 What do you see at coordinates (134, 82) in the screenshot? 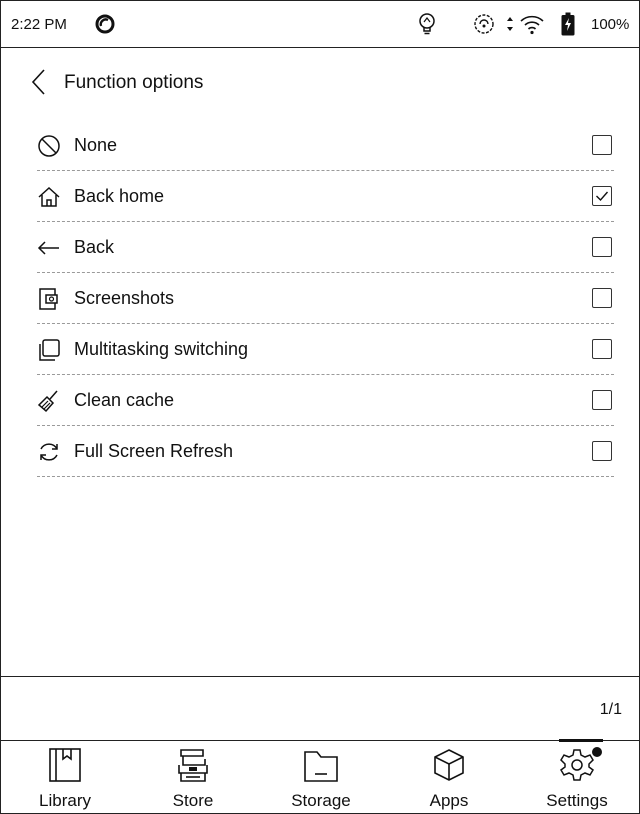
I see `page-title: Function options` at bounding box center [134, 82].